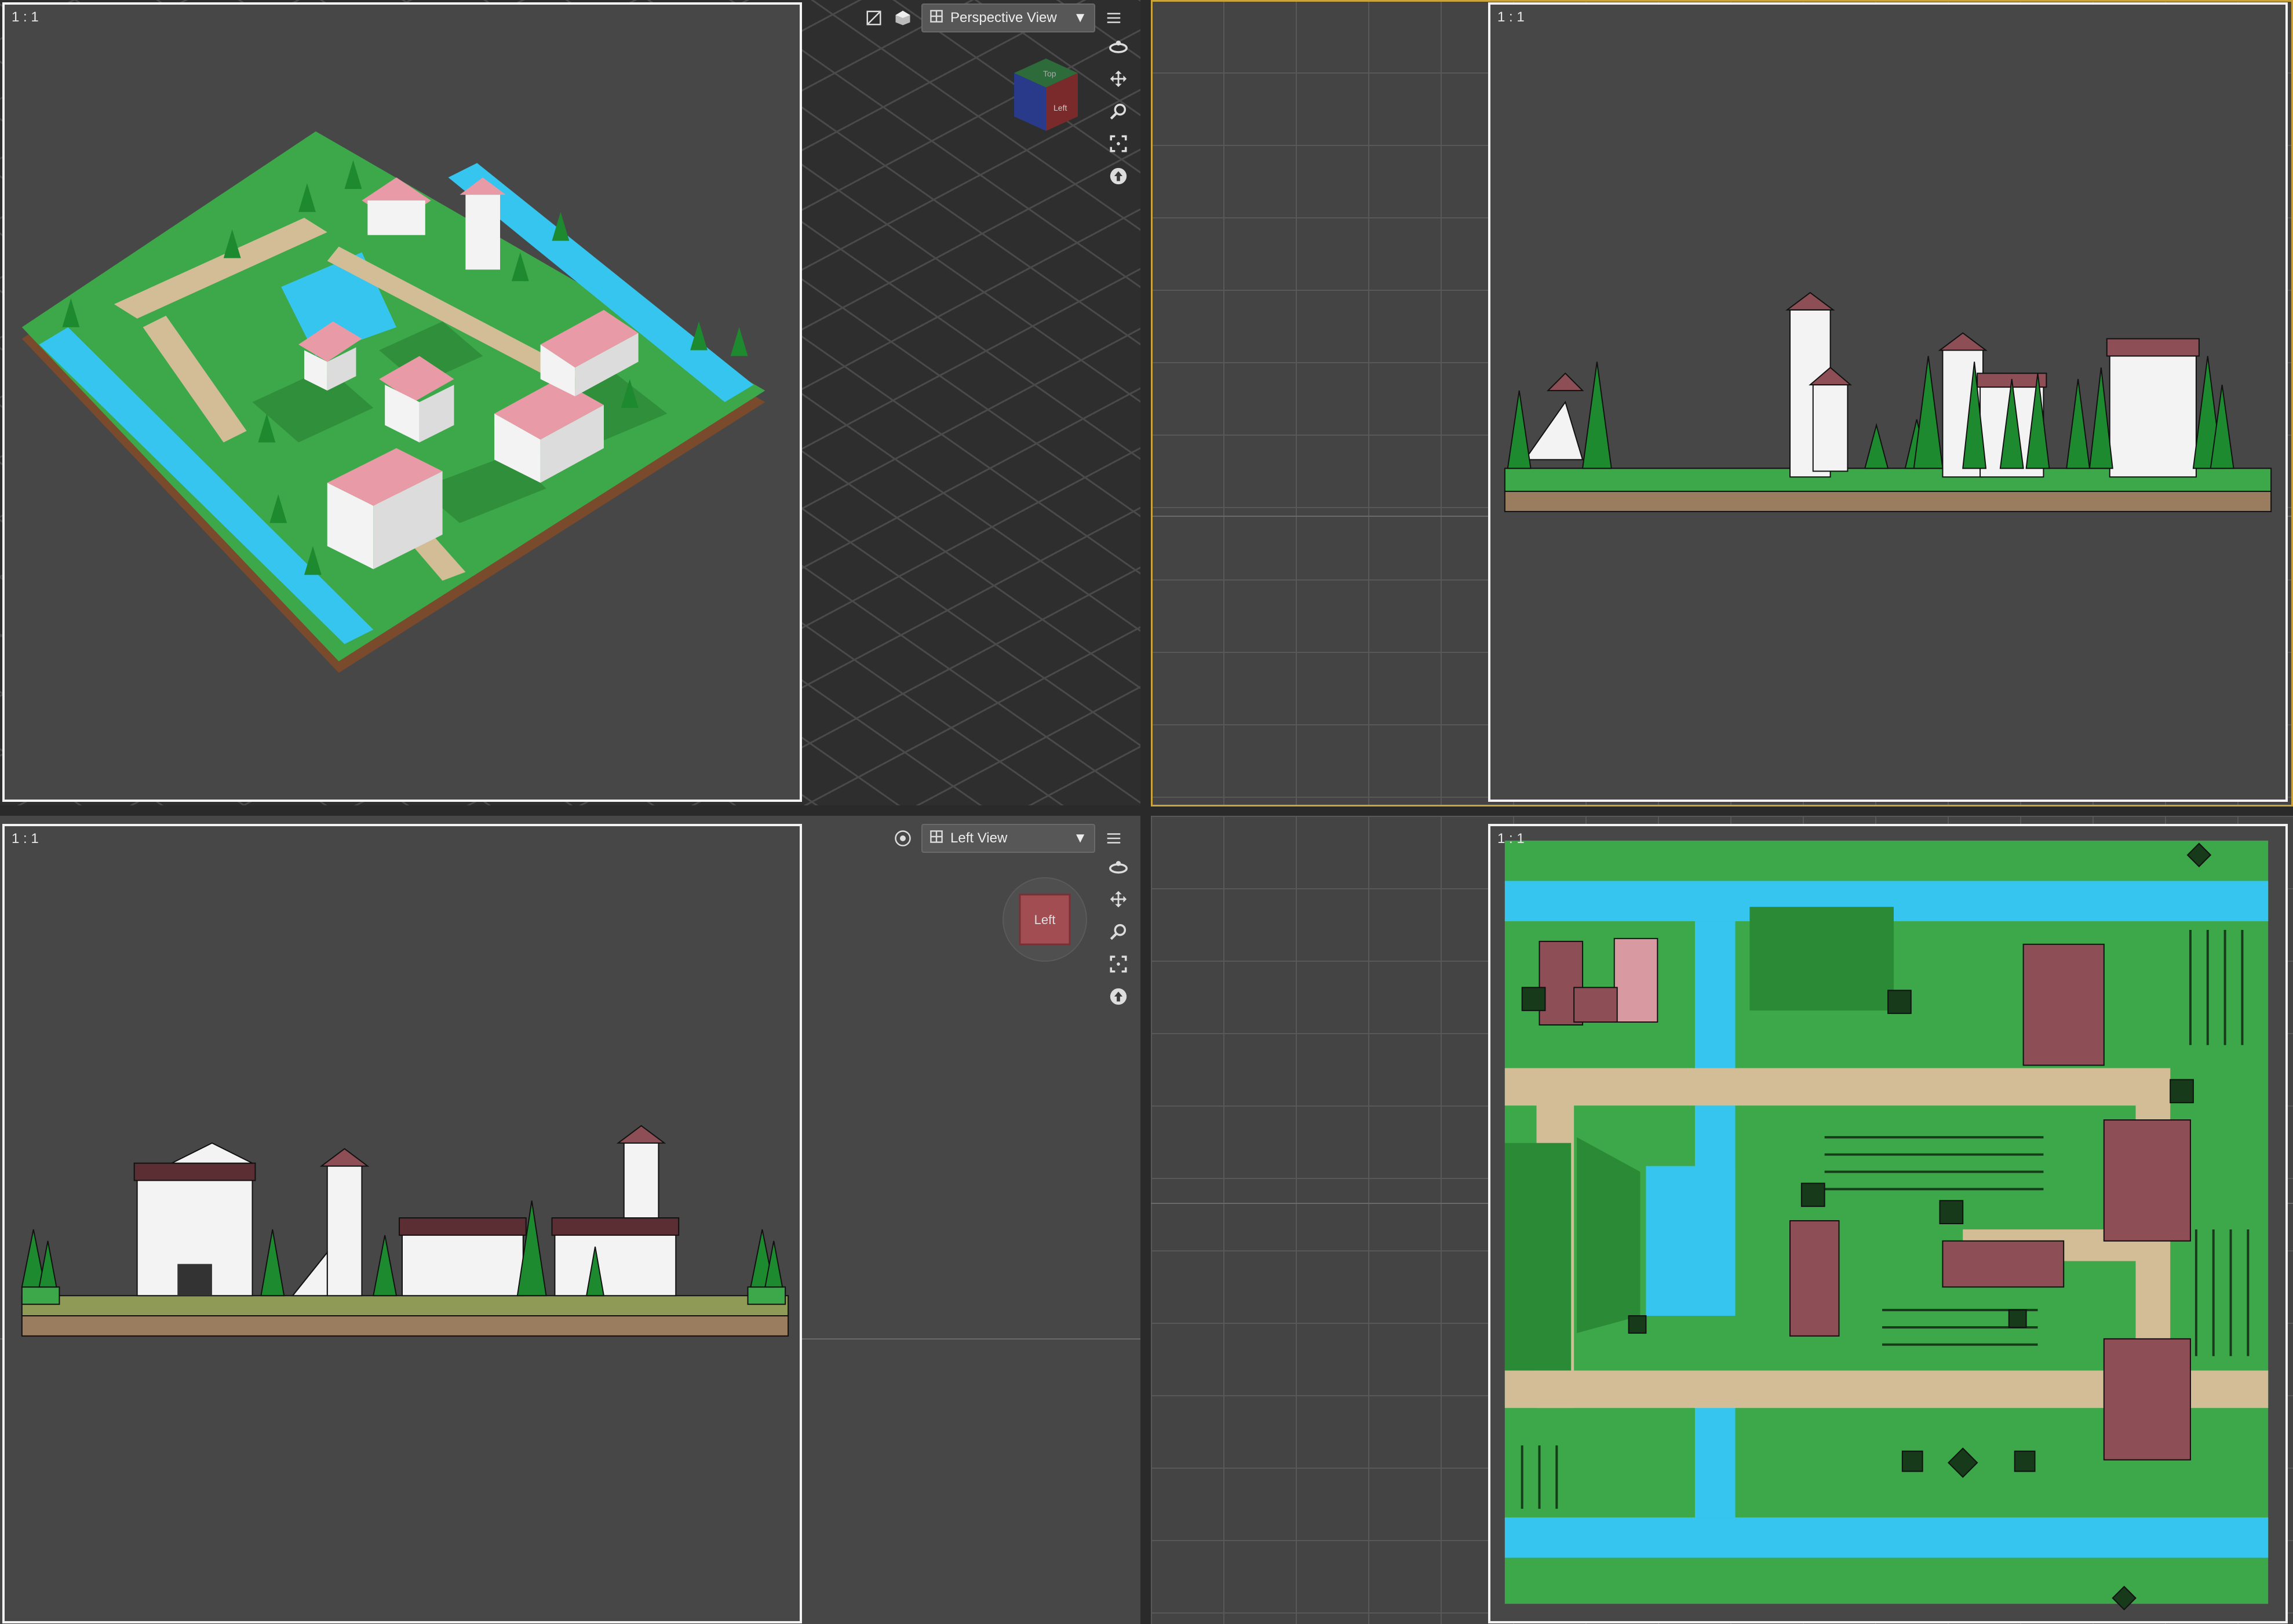 This screenshot has height=1624, width=2293. What do you see at coordinates (1003, 17) in the screenshot?
I see `view-select-label: Perspective View` at bounding box center [1003, 17].